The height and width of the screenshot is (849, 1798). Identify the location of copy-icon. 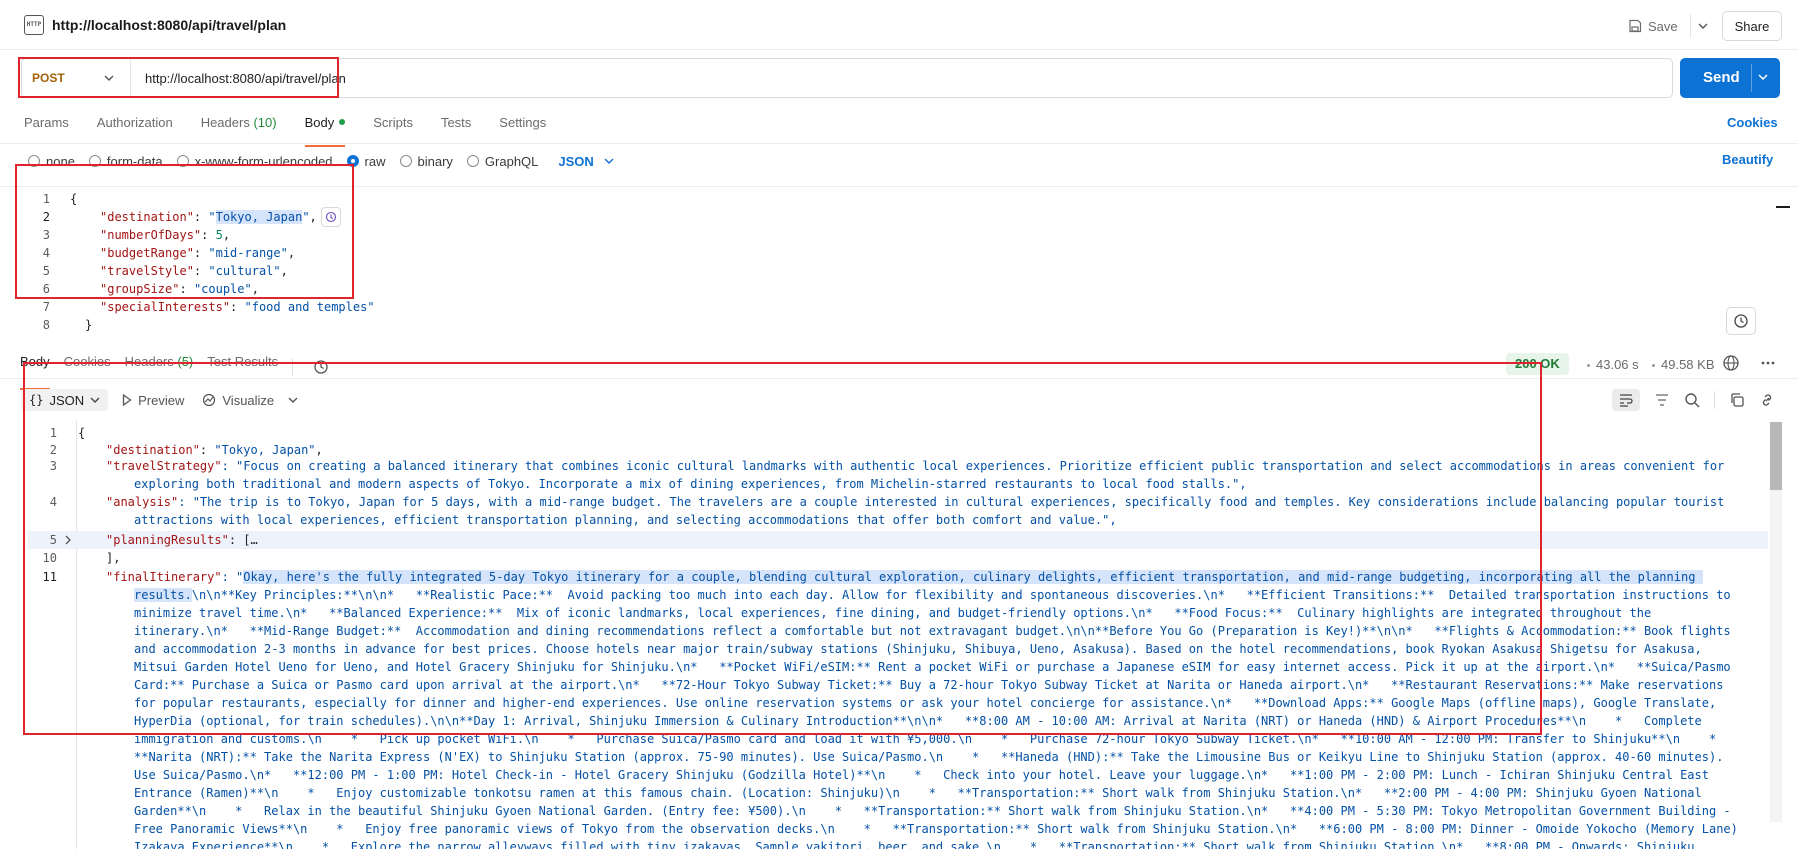
(1737, 400).